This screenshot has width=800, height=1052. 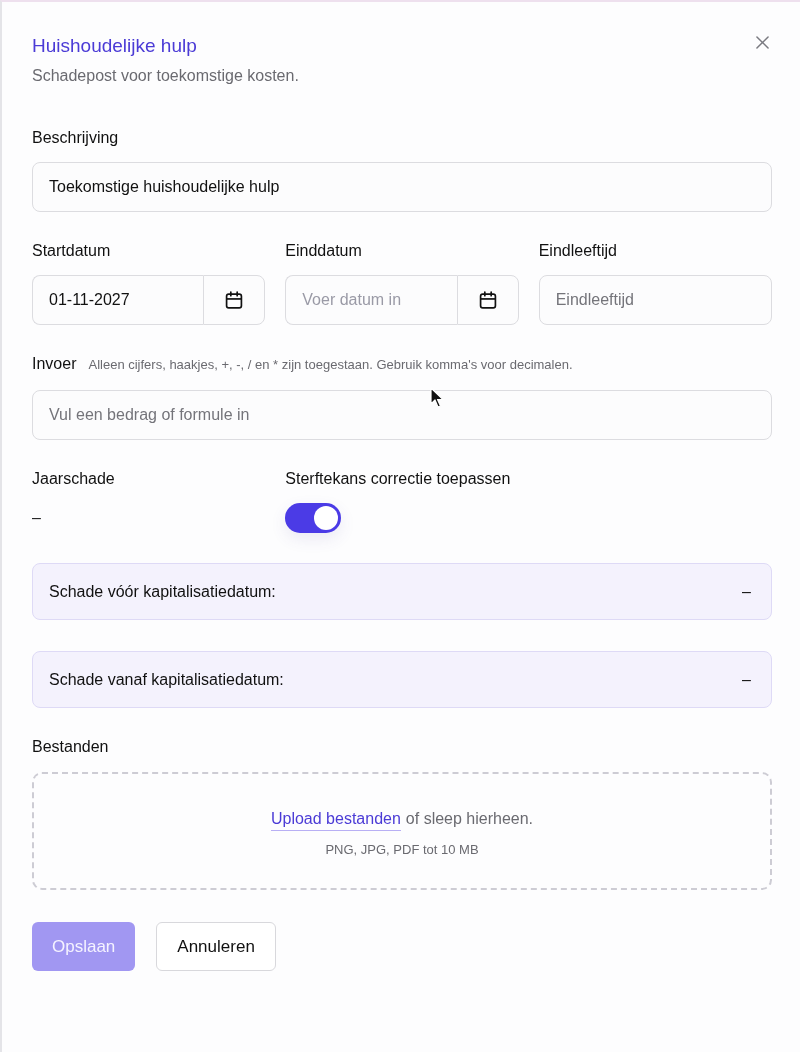 What do you see at coordinates (75, 138) in the screenshot?
I see `field-label: Beschrijving` at bounding box center [75, 138].